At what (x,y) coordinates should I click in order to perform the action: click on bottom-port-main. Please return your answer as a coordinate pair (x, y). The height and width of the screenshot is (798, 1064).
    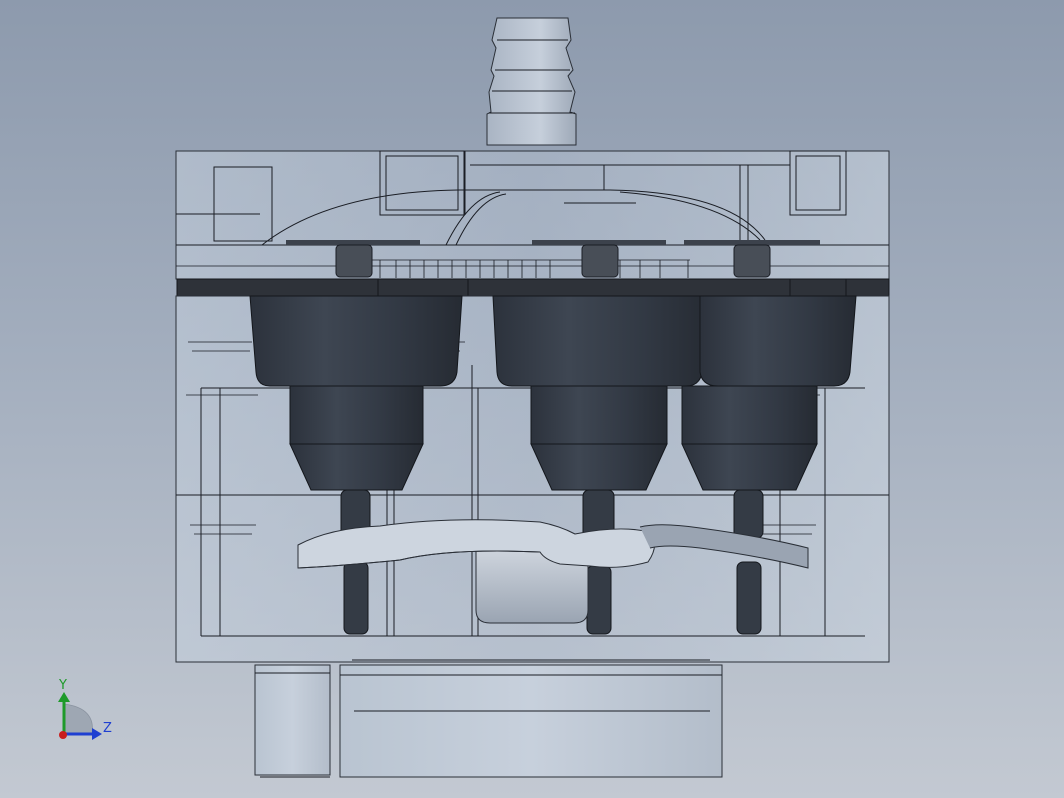
    Looking at the image, I should click on (531, 718).